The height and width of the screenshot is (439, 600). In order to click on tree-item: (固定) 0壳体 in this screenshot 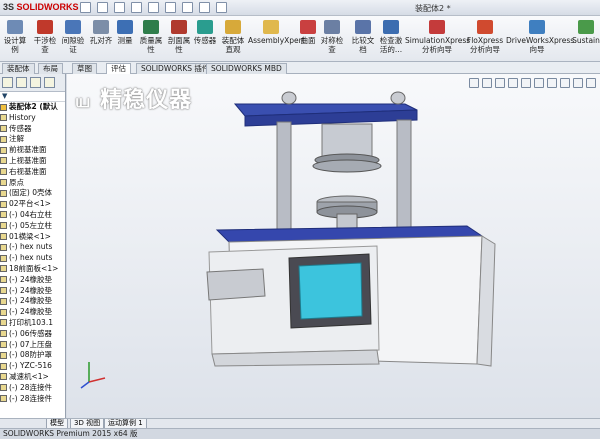, I will do `click(32, 193)`.